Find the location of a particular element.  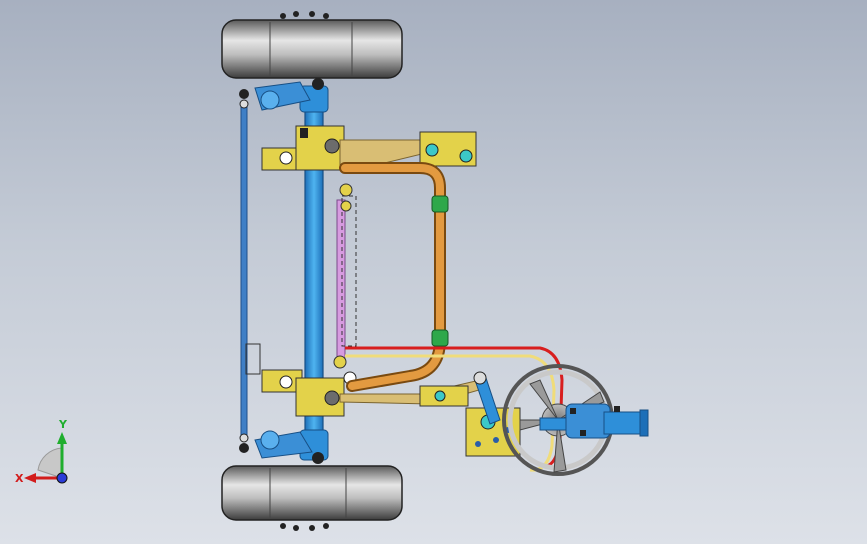

stabilizer-pipe is located at coordinates (394, 277).